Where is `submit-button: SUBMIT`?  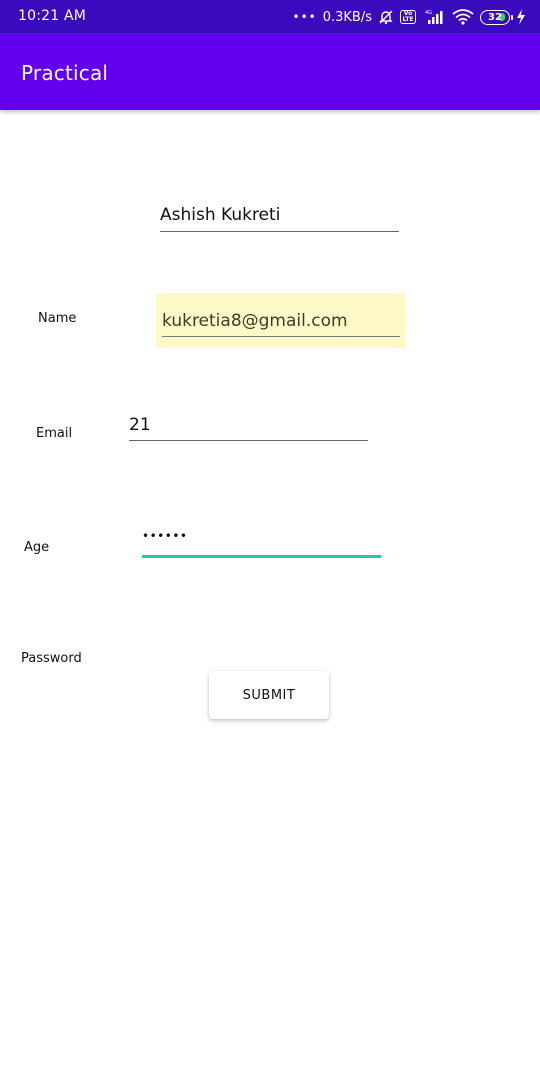
submit-button: SUBMIT is located at coordinates (269, 695).